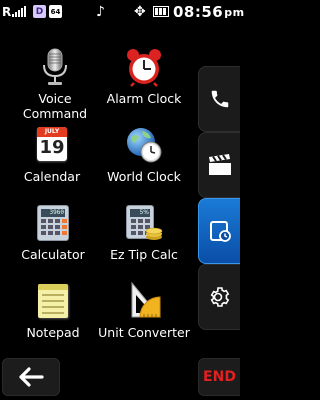 The image size is (320, 400). I want to click on app-voice-command: Voice Command, so click(55, 84).